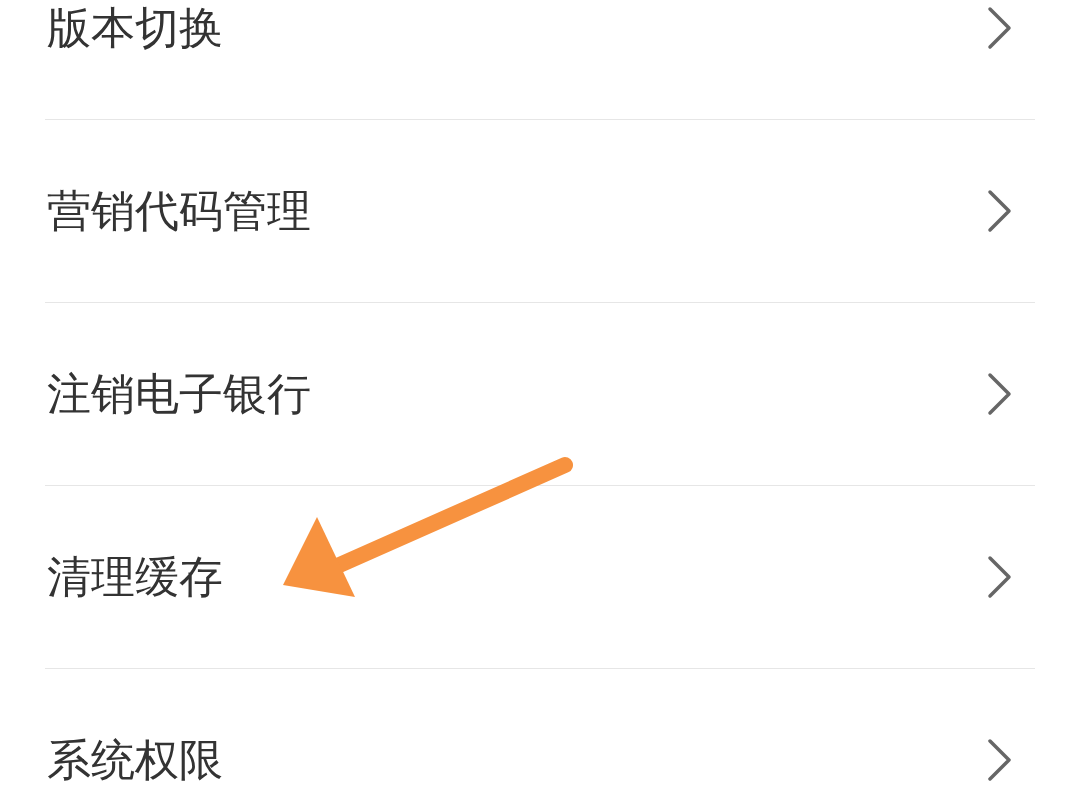 The height and width of the screenshot is (808, 1080). What do you see at coordinates (134, 760) in the screenshot?
I see `settings-label: 系统权限` at bounding box center [134, 760].